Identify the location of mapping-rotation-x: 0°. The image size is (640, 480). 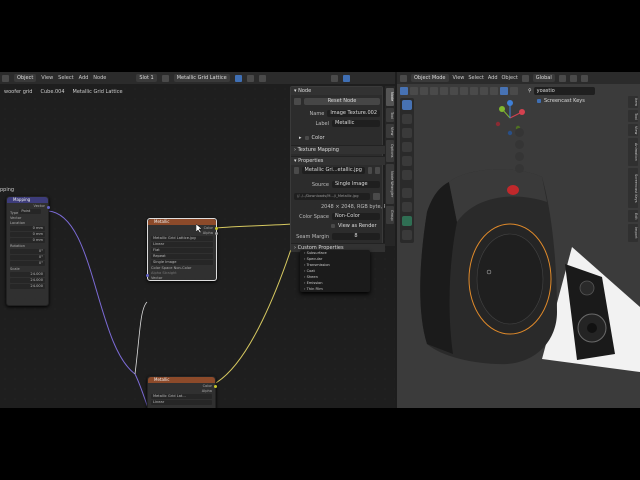
(27, 251).